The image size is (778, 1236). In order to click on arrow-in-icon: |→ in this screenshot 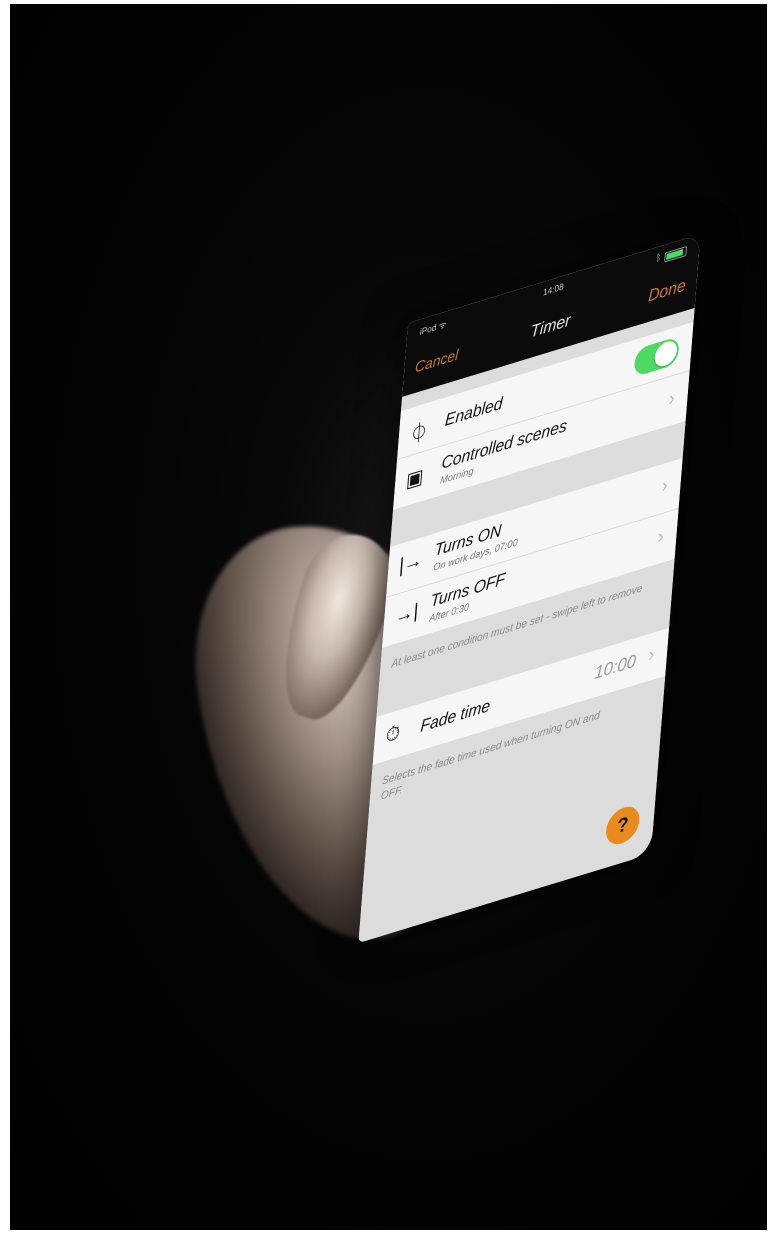, I will do `click(411, 563)`.